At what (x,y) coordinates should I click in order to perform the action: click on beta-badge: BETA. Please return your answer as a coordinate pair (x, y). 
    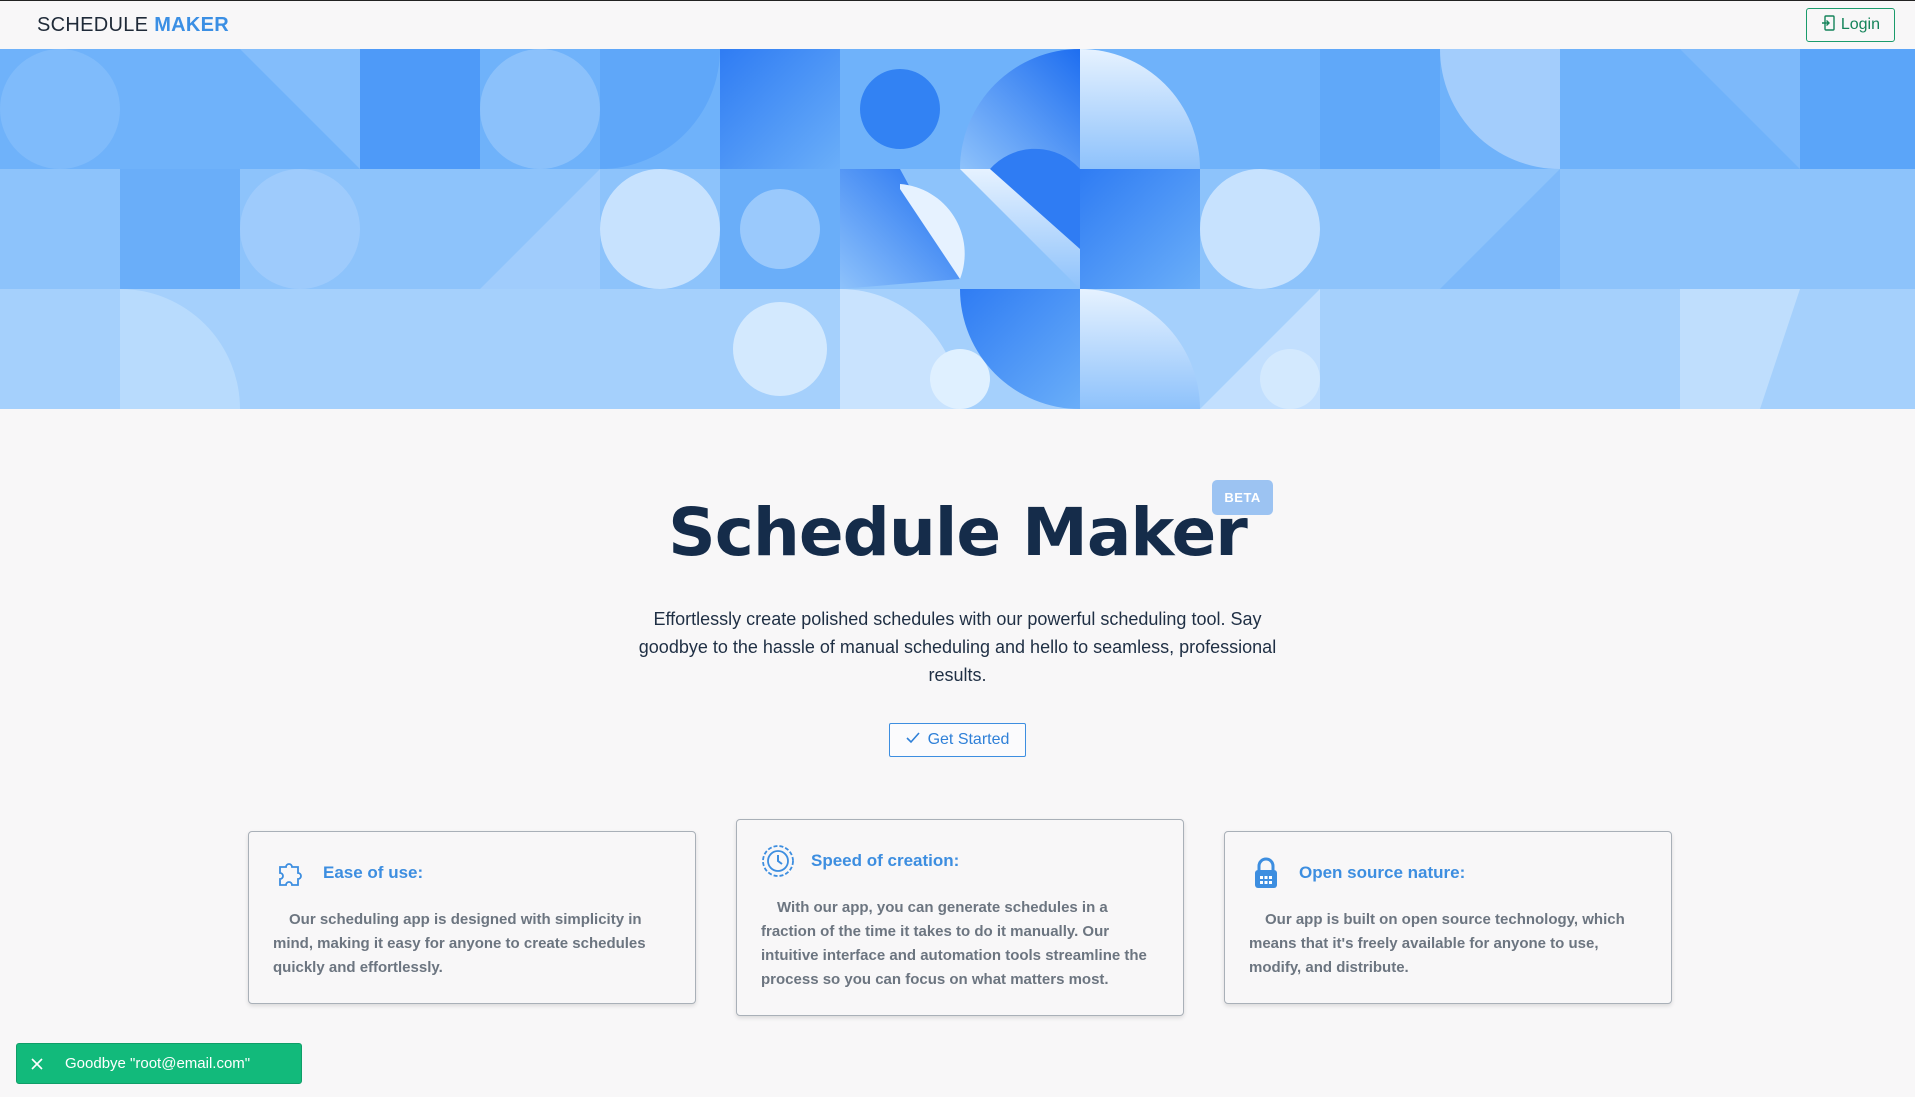
    Looking at the image, I should click on (1242, 497).